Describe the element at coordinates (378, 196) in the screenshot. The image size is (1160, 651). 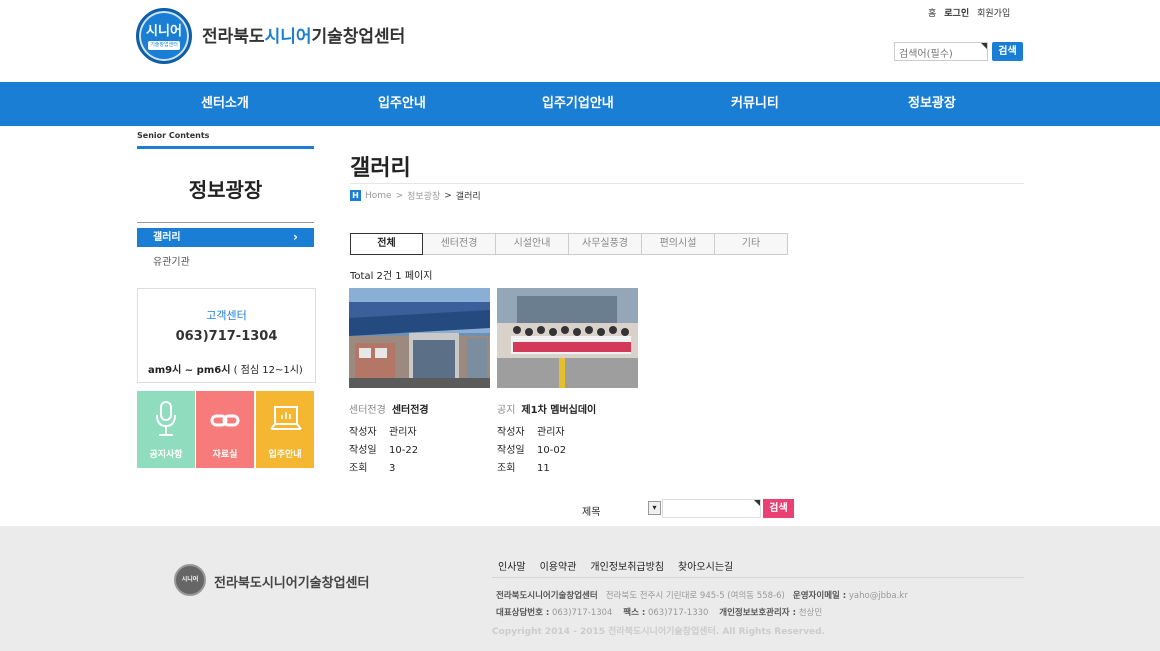
I see `breadcrumb-home: Home` at that location.